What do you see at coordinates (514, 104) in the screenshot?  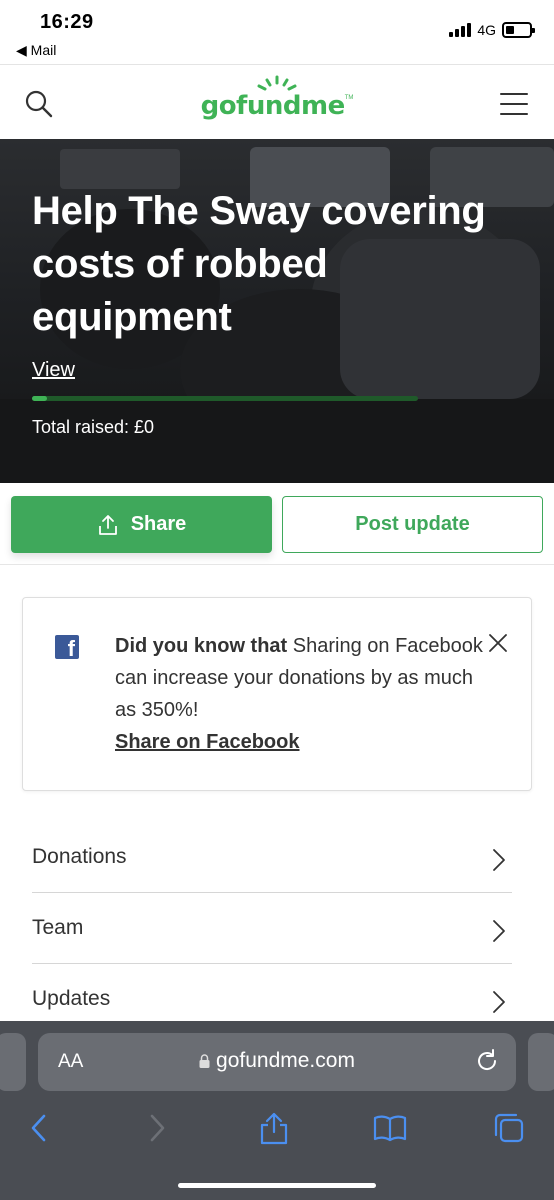 I see `hamburger-menu-icon` at bounding box center [514, 104].